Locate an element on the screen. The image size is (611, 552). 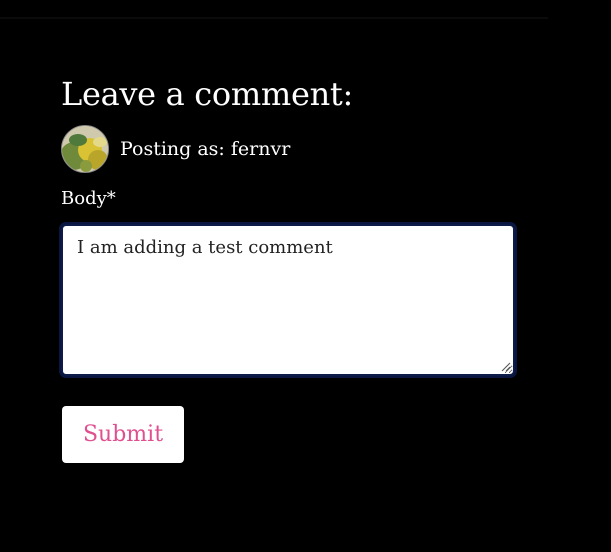
form-heading: Leave a comment: is located at coordinates (207, 94).